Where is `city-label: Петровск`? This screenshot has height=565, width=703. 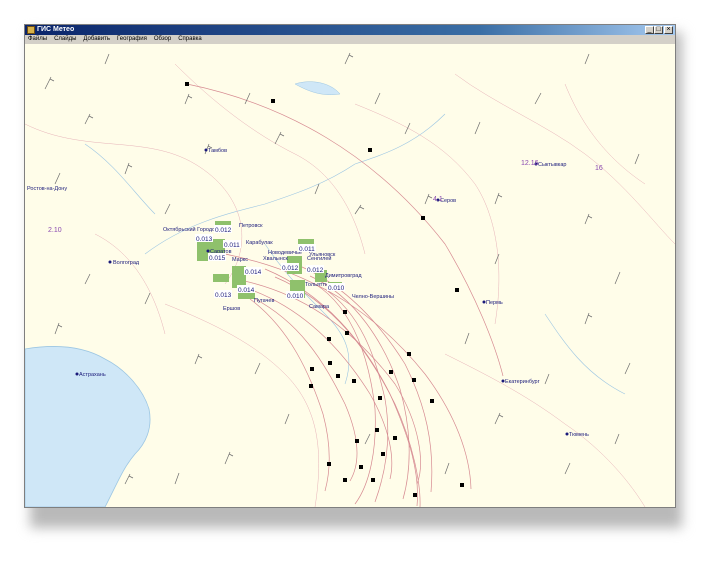 city-label: Петровск is located at coordinates (251, 226).